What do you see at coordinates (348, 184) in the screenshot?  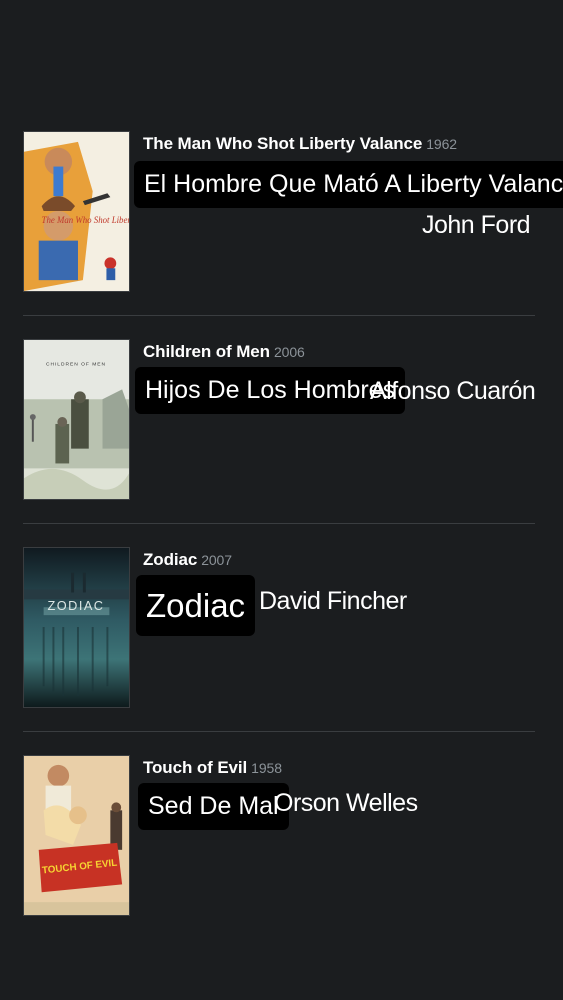 I see `spanish-title-tag: El Hombre Que Mató A Liberty Valance` at bounding box center [348, 184].